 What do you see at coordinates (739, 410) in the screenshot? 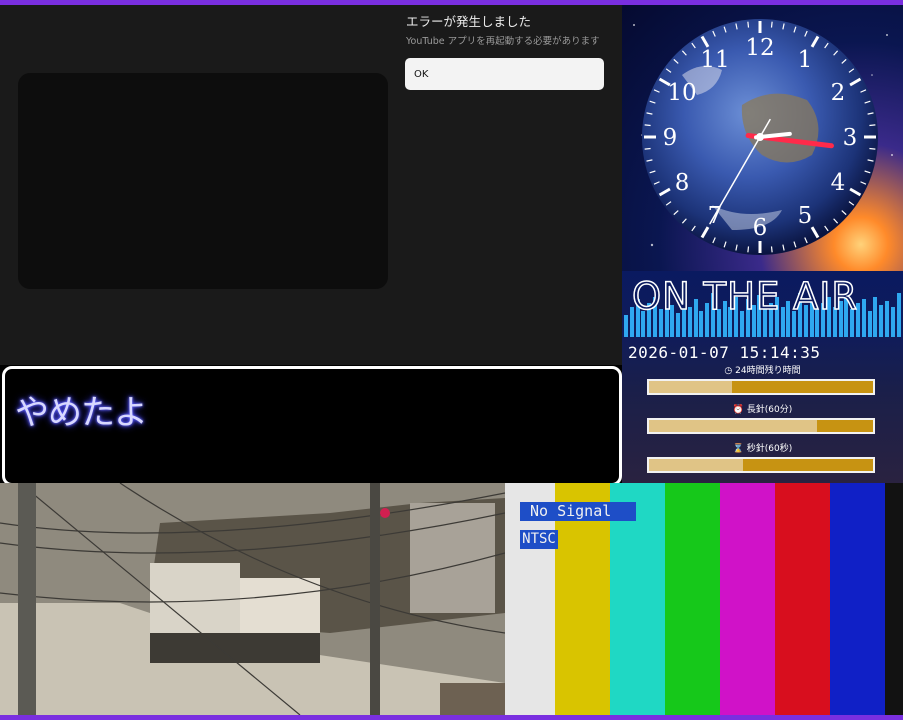
I see `alarm-icon: ⏰` at bounding box center [739, 410].